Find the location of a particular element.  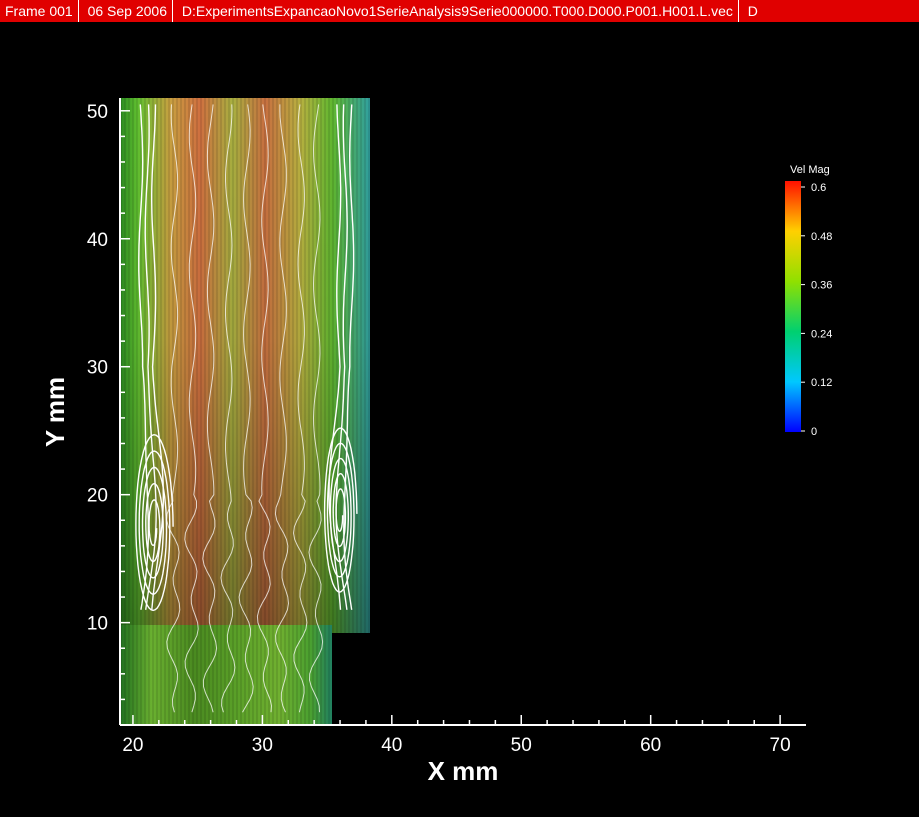

x-axis-title: X mm is located at coordinates (463, 771).